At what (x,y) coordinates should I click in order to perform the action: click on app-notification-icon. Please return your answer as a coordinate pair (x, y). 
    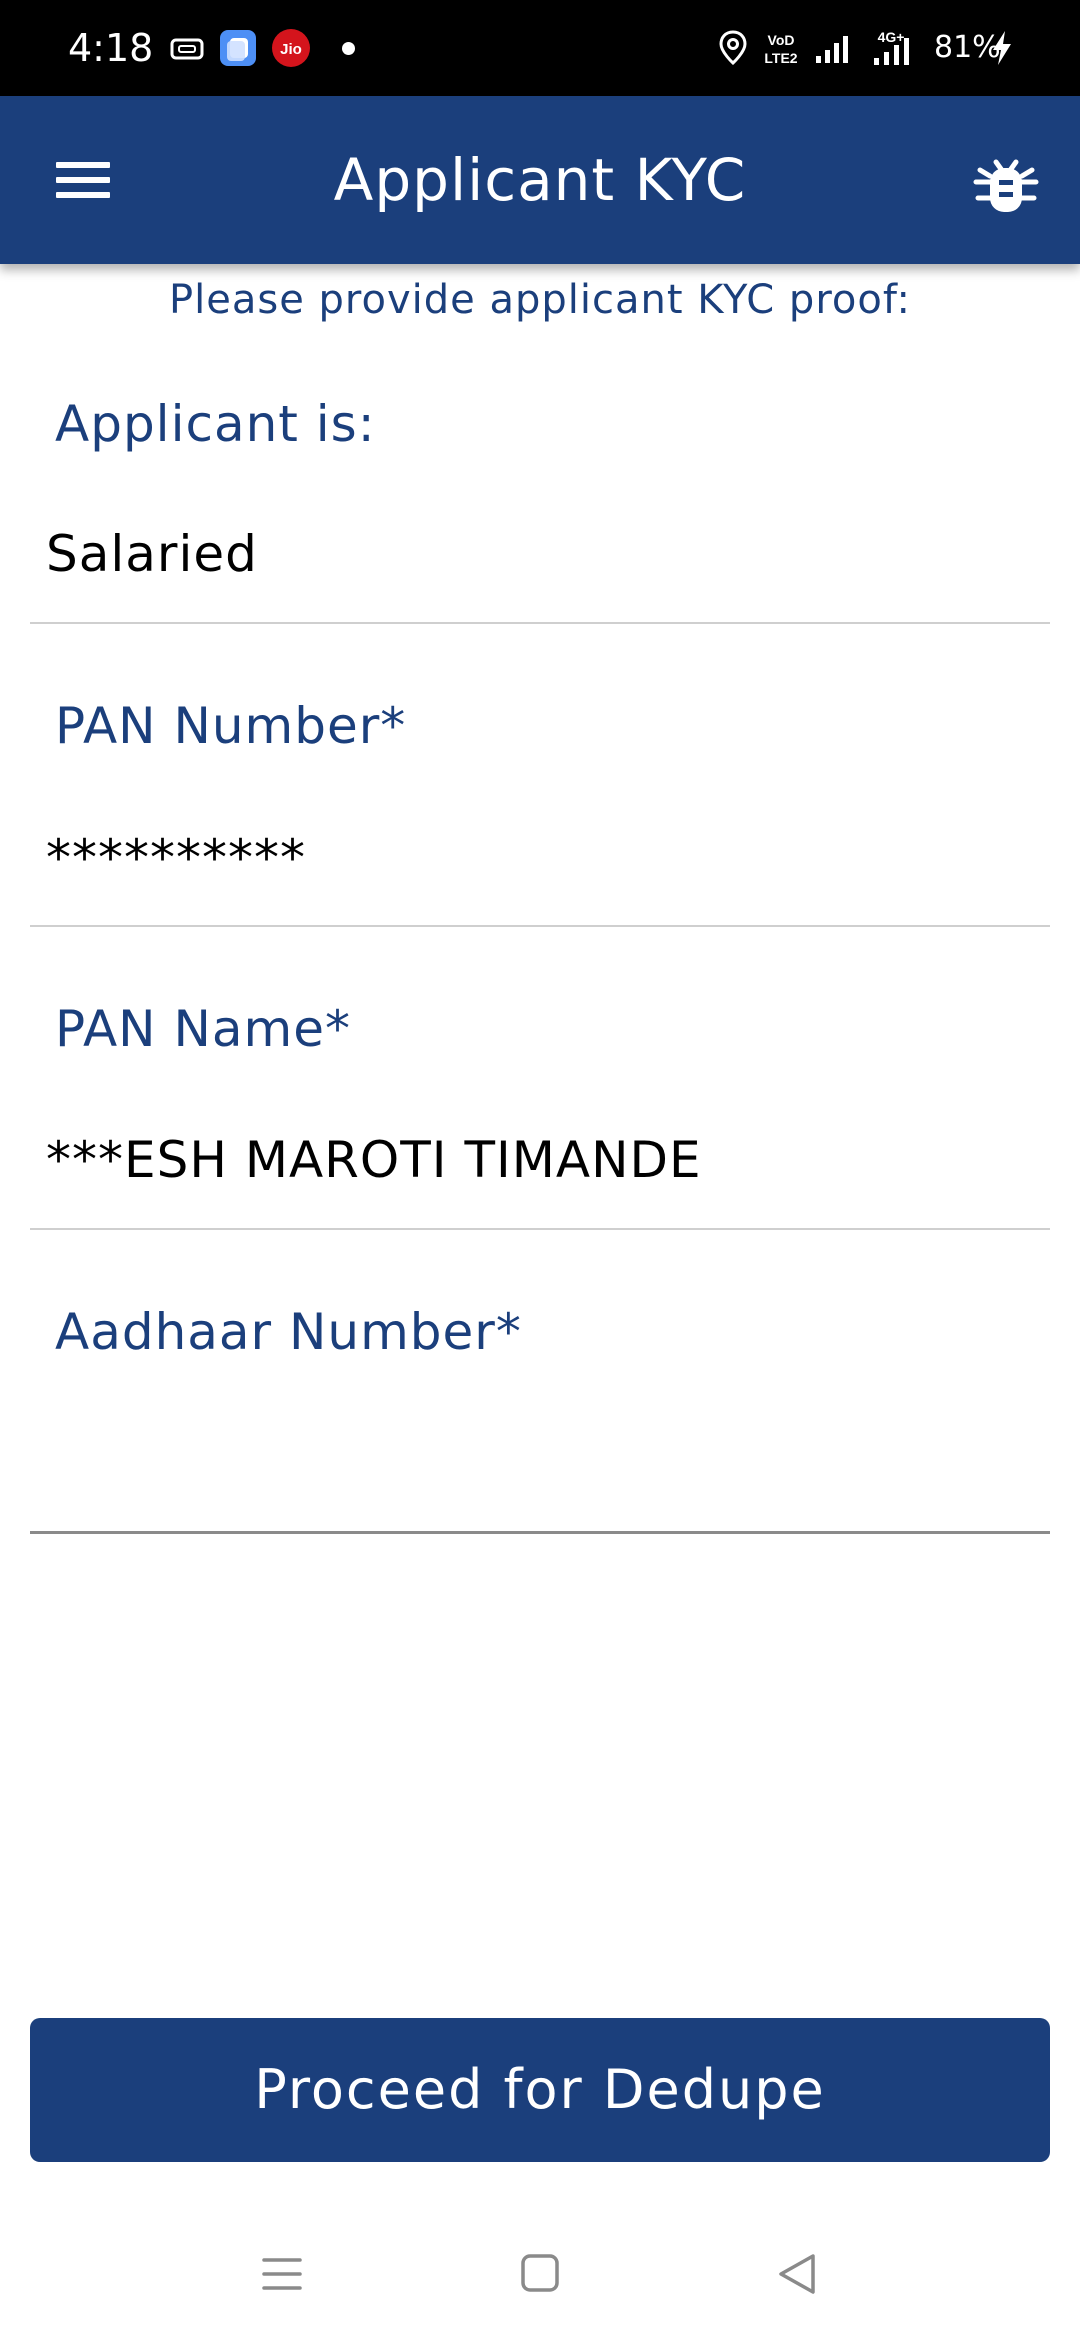
    Looking at the image, I should click on (238, 48).